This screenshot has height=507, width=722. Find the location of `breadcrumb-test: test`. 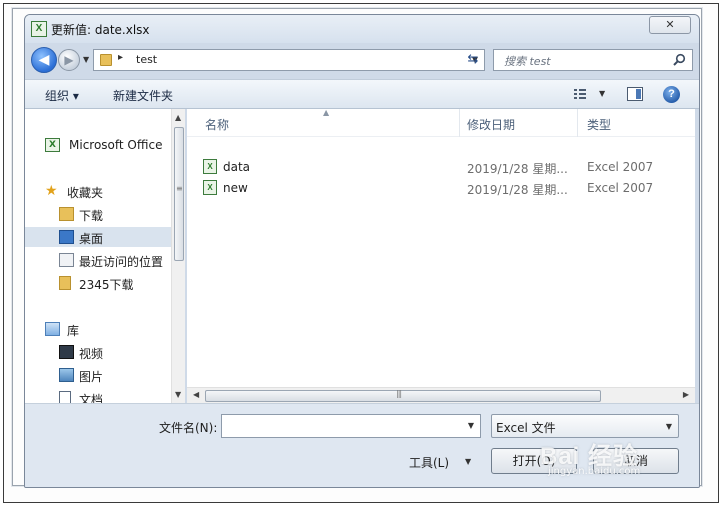

breadcrumb-test: test is located at coordinates (146, 59).